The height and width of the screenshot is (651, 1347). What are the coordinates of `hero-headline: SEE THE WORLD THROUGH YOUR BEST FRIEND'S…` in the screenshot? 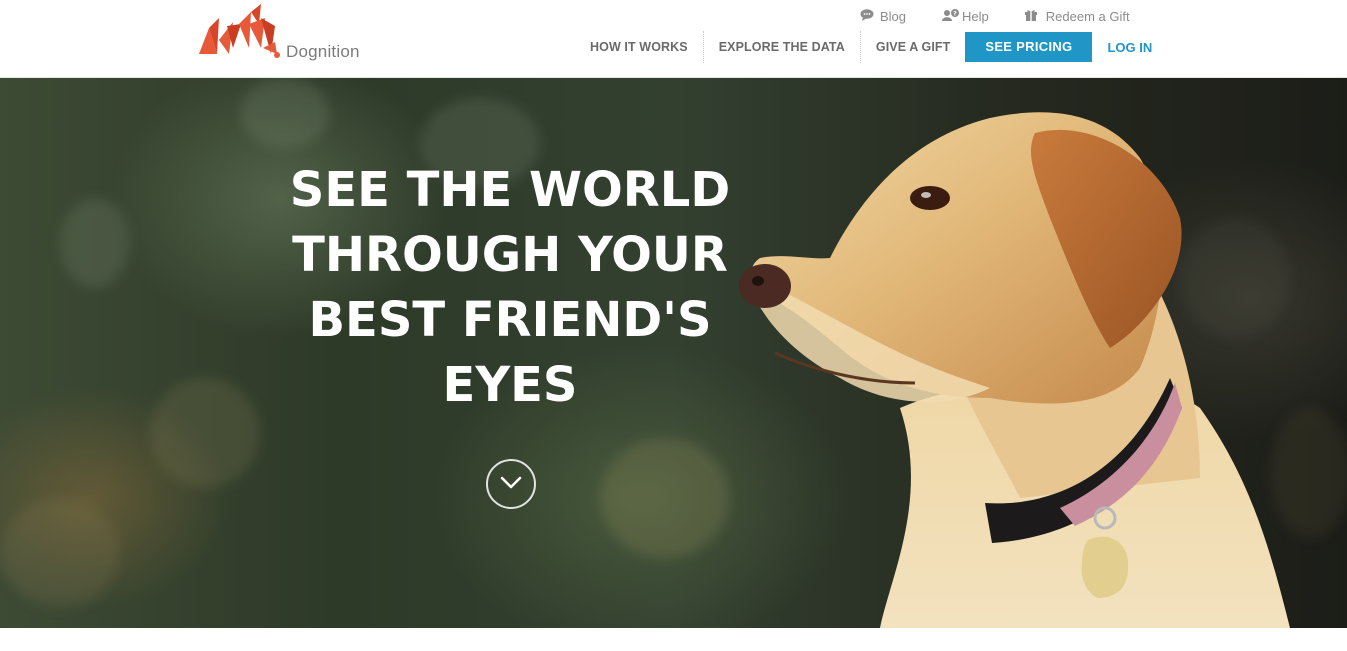 It's located at (510, 288).